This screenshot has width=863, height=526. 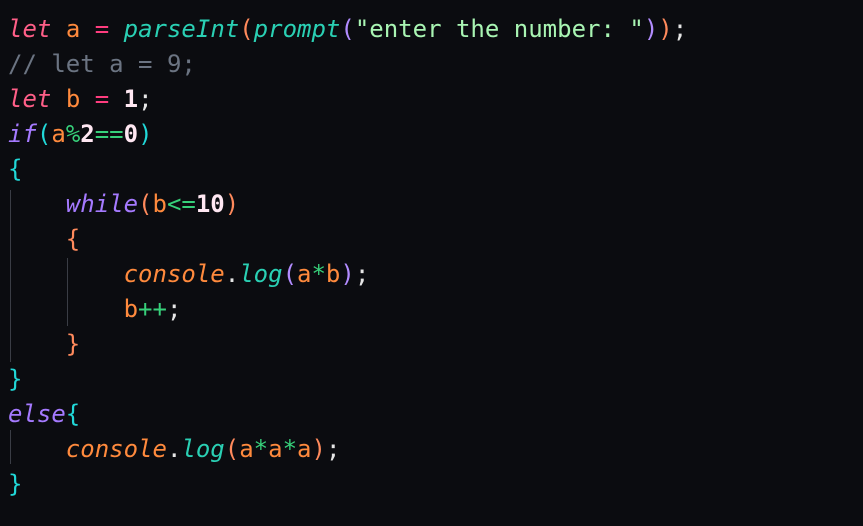 I want to click on code-line: // let a = 9;, so click(x=102, y=64).